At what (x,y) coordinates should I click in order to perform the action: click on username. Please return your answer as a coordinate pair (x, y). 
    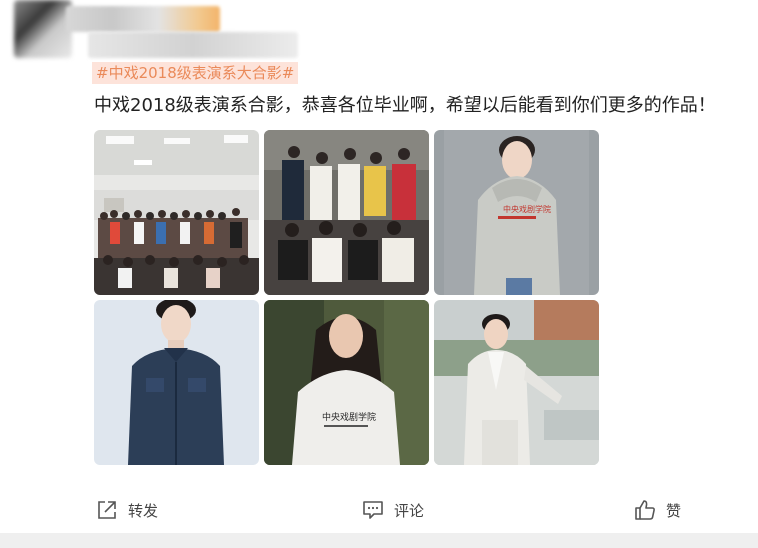
    Looking at the image, I should click on (143, 19).